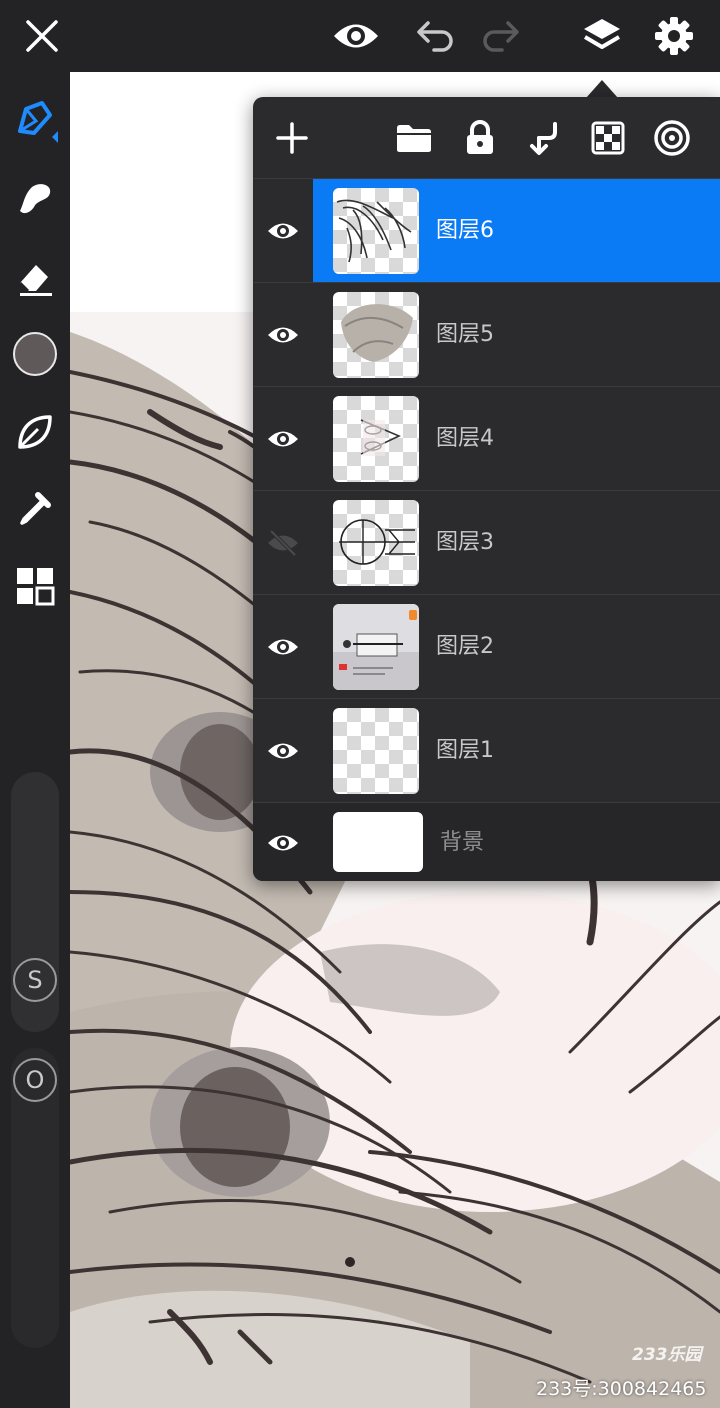 Image resolution: width=720 pixels, height=1408 pixels. I want to click on layers-toolbar, so click(486, 138).